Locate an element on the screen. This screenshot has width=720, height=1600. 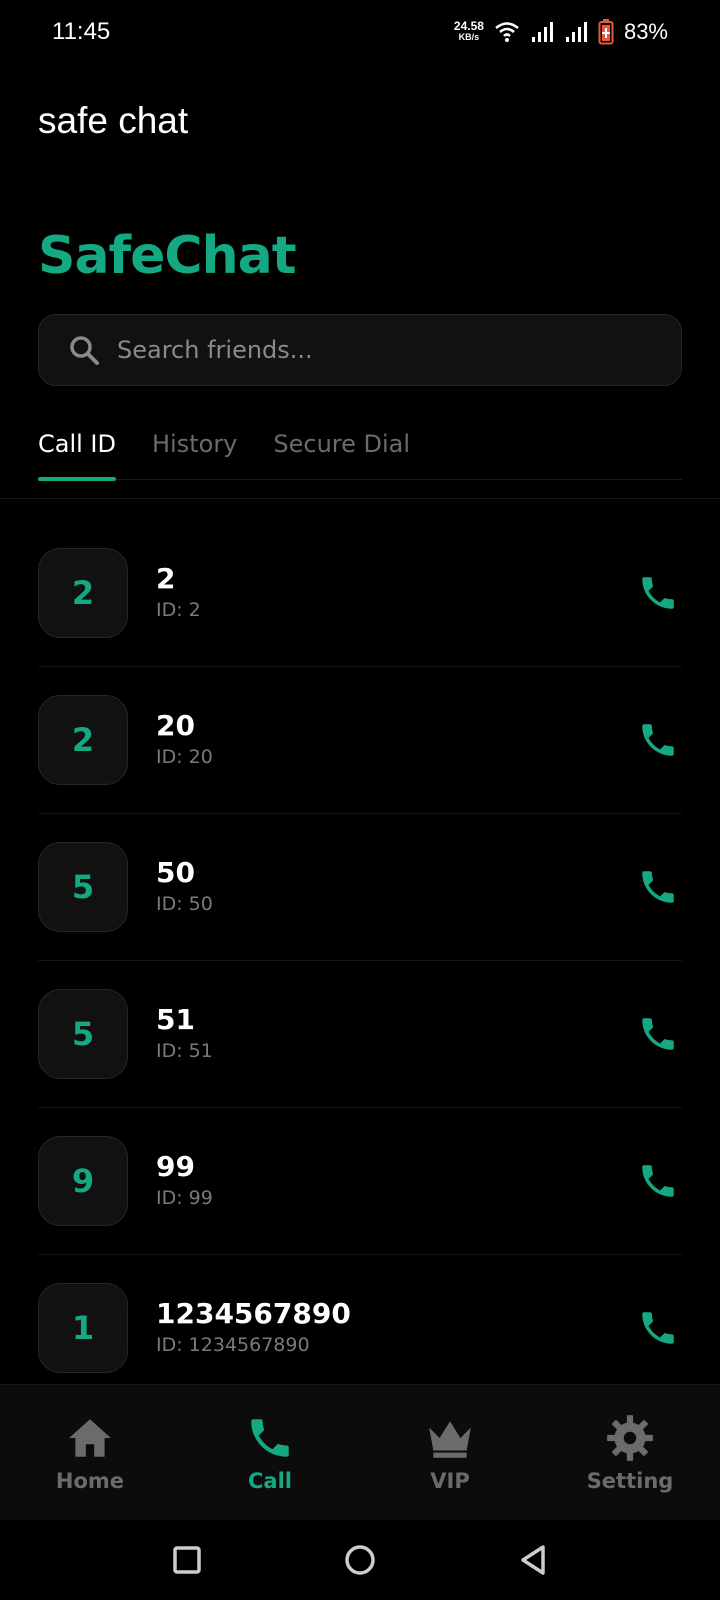
crown-icon is located at coordinates (450, 1439).